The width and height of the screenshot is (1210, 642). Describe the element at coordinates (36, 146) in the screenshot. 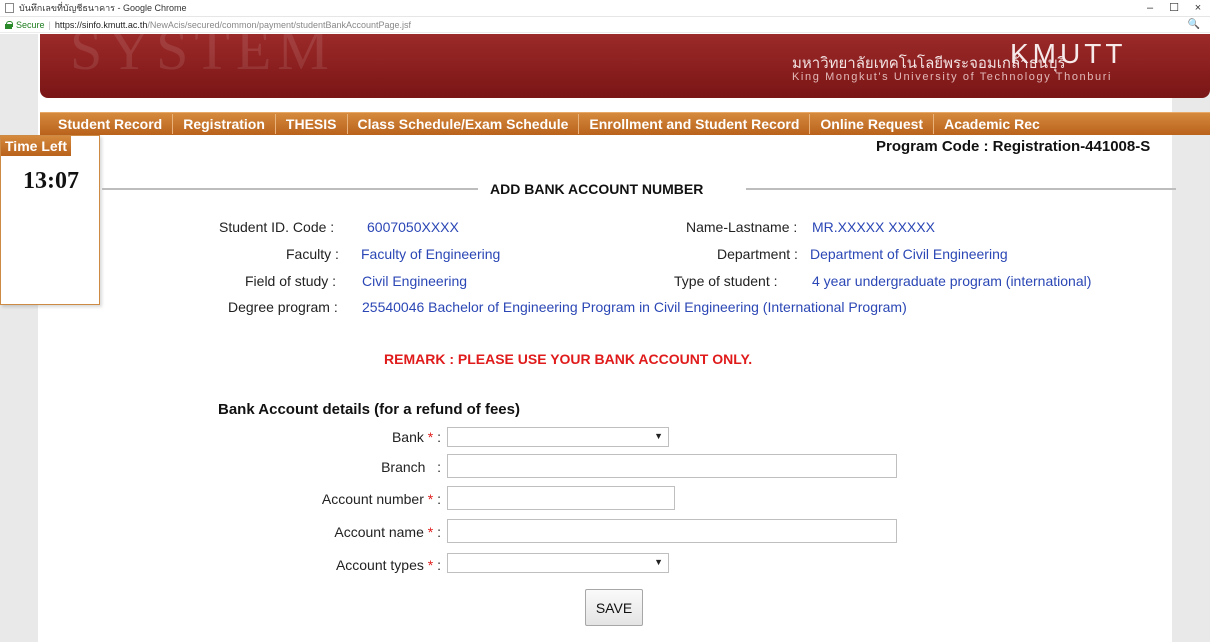

I see `time-left-label: Time Left` at that location.